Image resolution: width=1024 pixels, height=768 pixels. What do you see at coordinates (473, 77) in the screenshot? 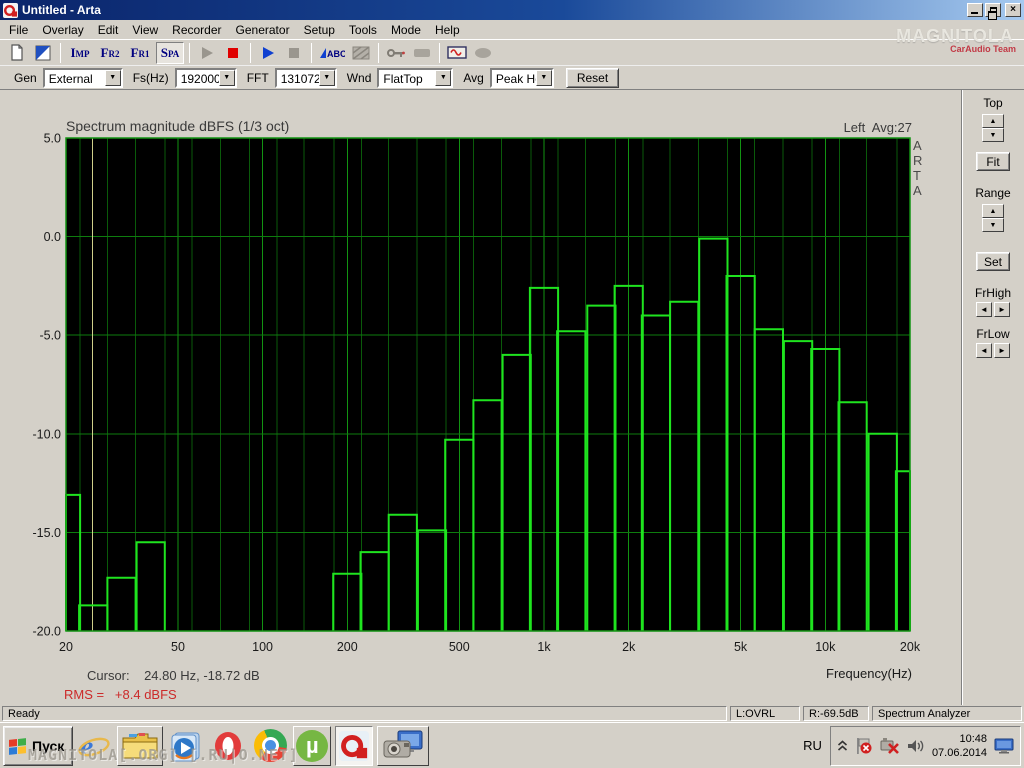
I see `avg-label: Avg` at bounding box center [473, 77].